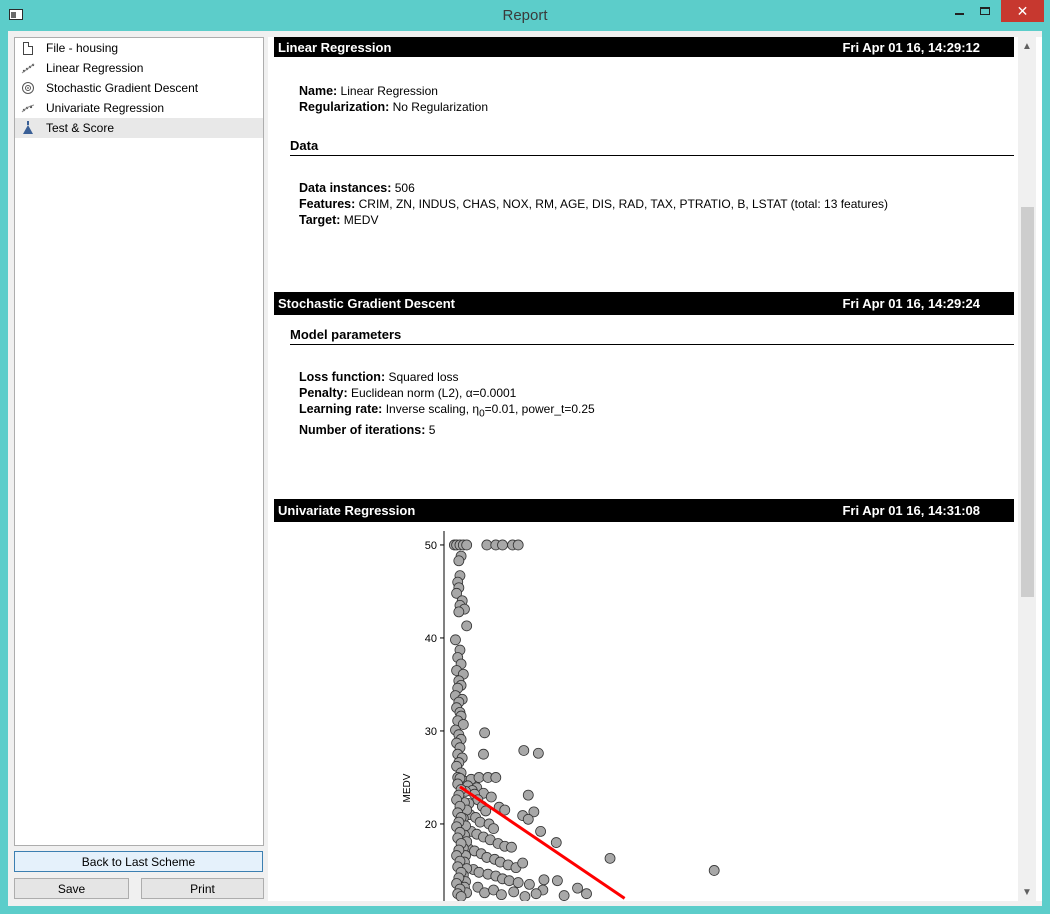  I want to click on learning-rate-value: Inverse scaling, η0=0.01, power_t=0.25, so click(488, 411).